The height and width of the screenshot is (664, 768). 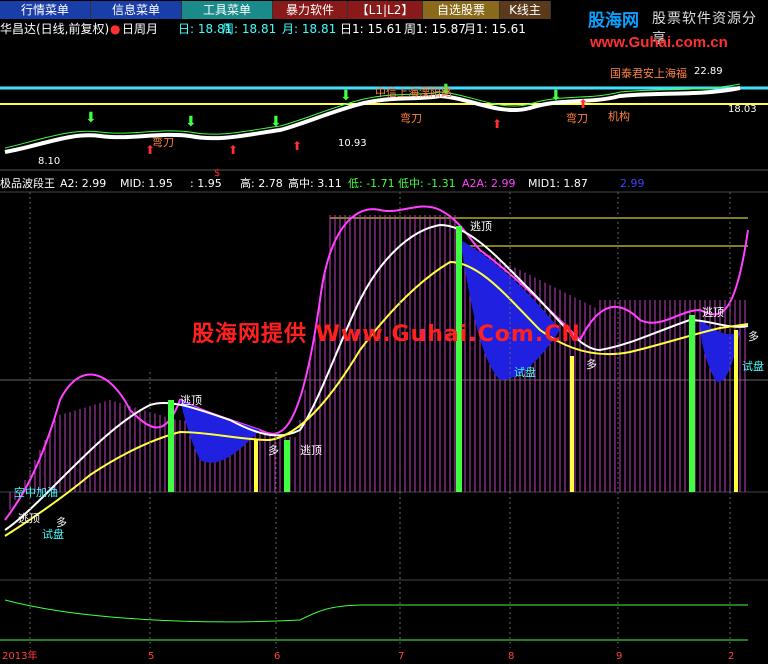 I want to click on indicator-value-extra: 2.99, so click(x=632, y=183).